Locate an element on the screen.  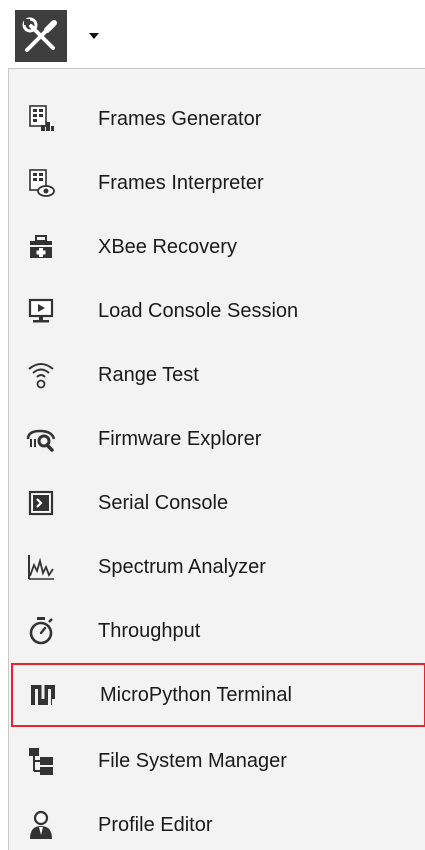
spectrum-wave-icon is located at coordinates (41, 567).